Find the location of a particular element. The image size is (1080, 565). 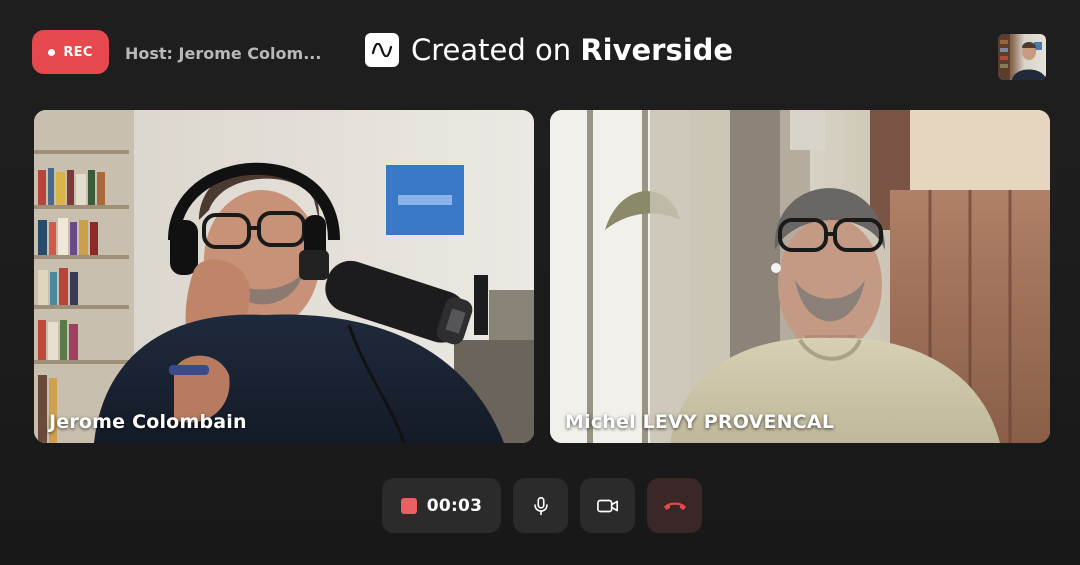

camera-button is located at coordinates (607, 505).